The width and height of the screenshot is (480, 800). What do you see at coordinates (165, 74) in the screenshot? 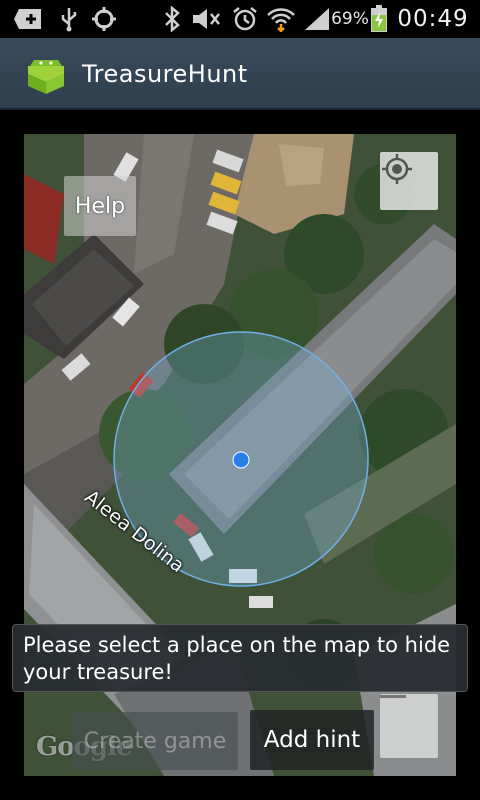
I see `app-title: TreasureHunt` at bounding box center [165, 74].